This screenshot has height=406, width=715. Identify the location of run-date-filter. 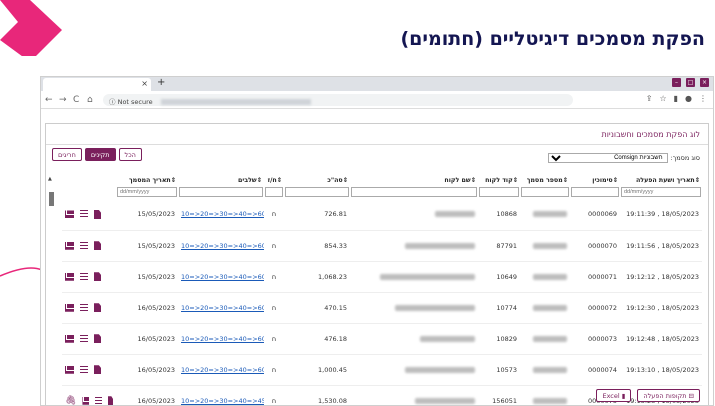
(661, 192).